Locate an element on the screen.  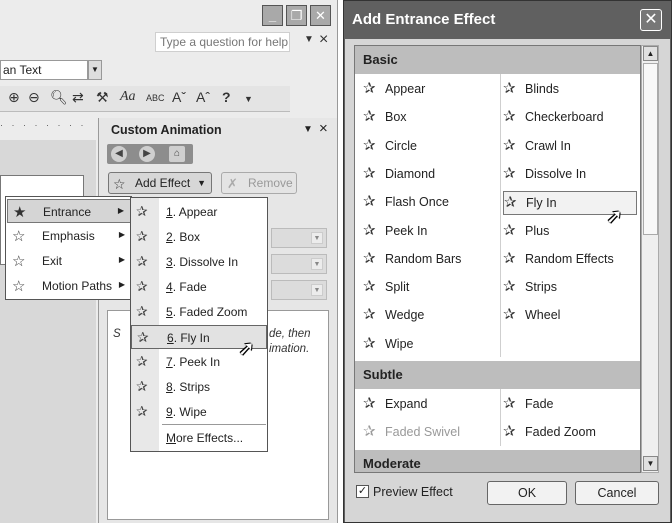
menu-item-motion-paths: ☆ Motion Paths ▶ is located at coordinates (69, 286).